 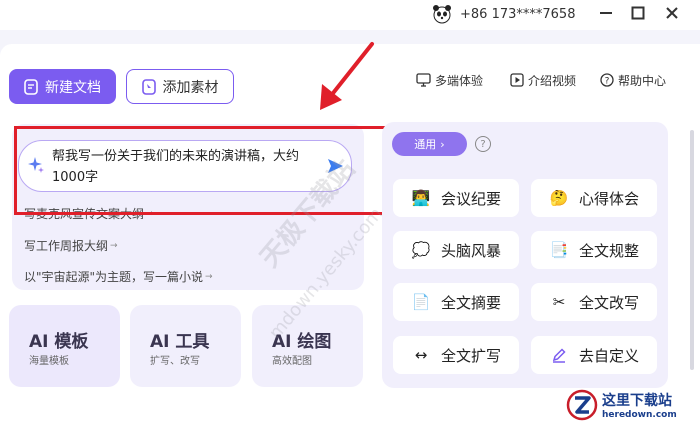 What do you see at coordinates (421, 250) in the screenshot?
I see `brainstorm-icon: 💭` at bounding box center [421, 250].